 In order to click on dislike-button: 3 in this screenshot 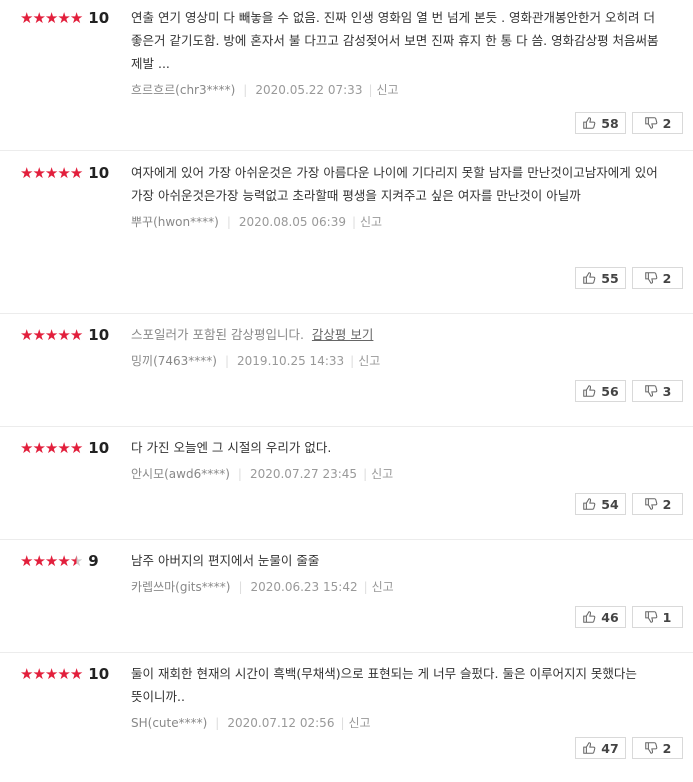, I will do `click(657, 391)`.